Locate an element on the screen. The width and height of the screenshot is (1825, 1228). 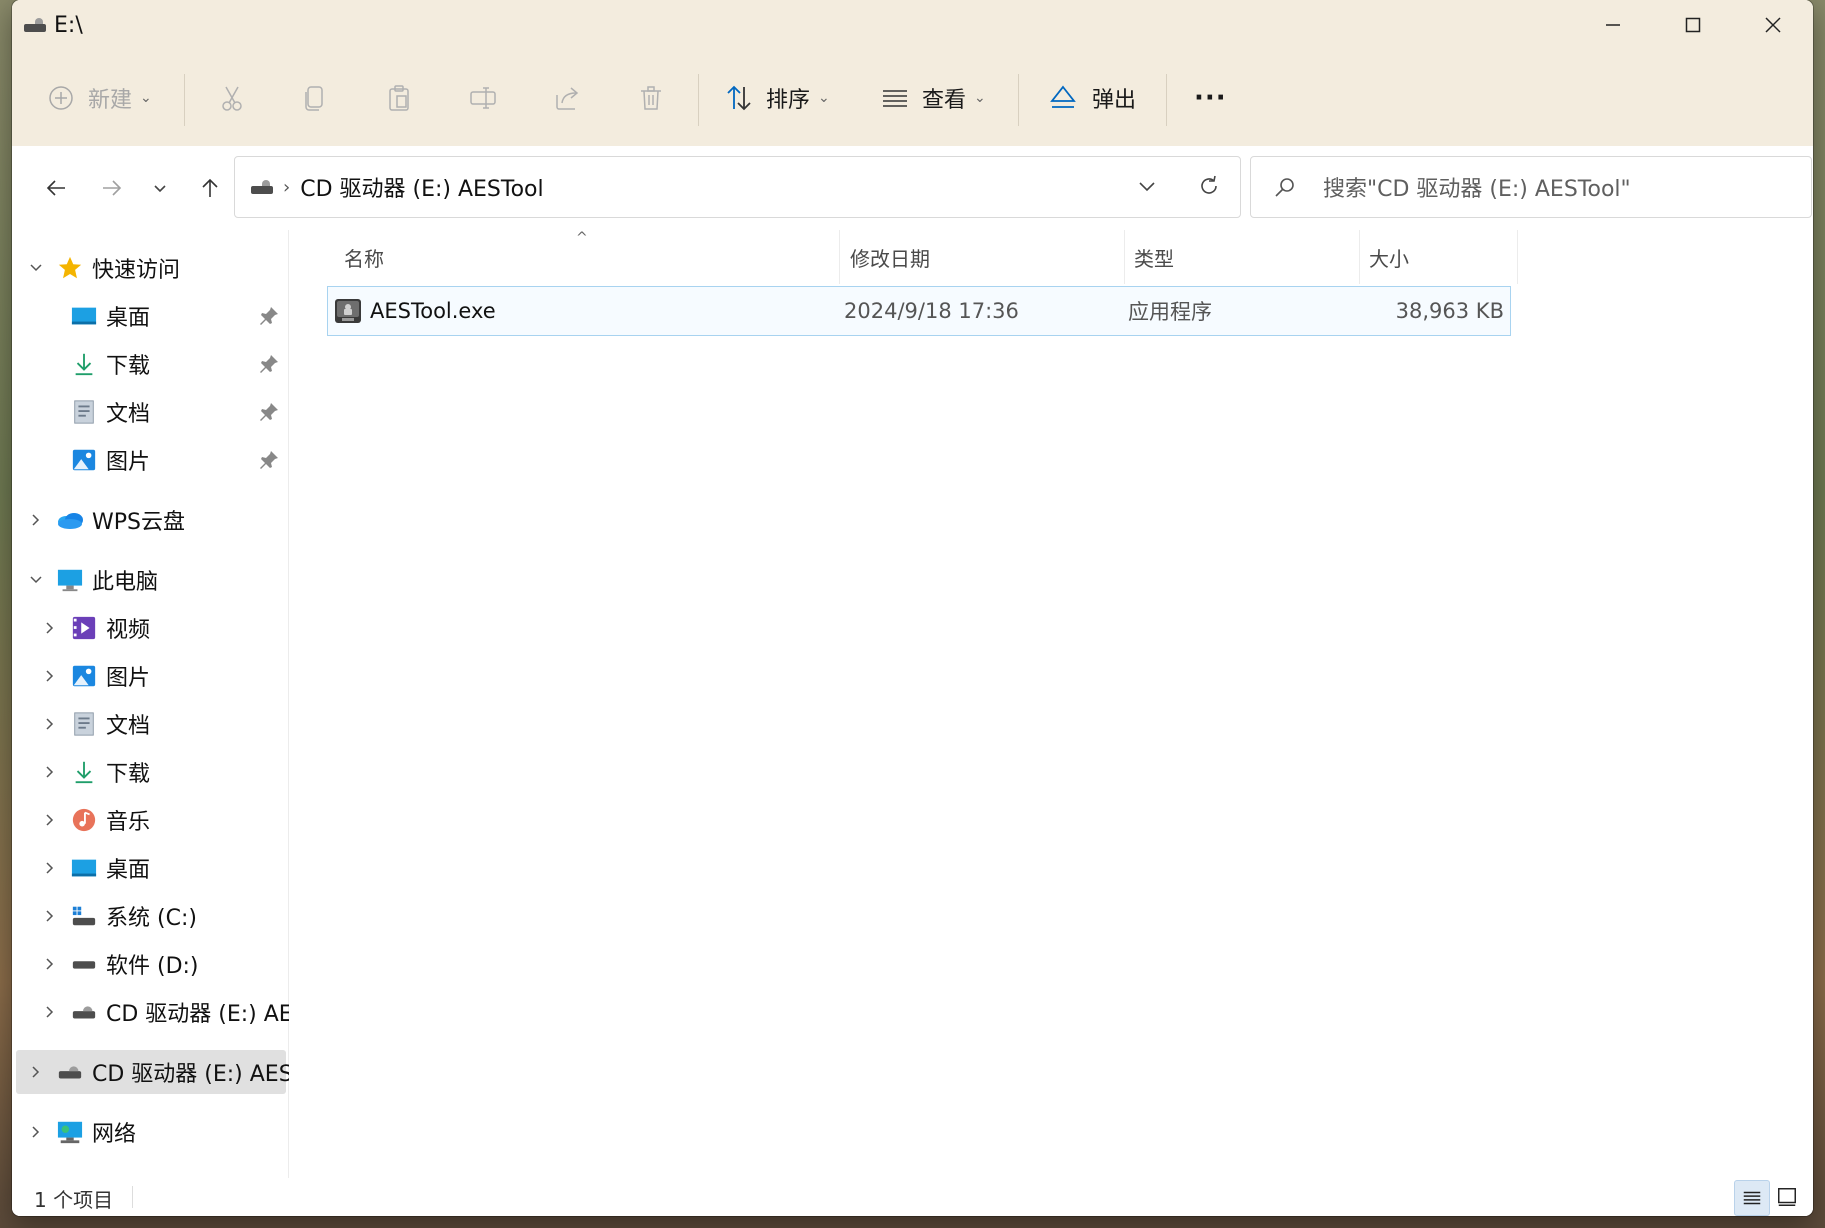
details-view-button is located at coordinates (1752, 1198).